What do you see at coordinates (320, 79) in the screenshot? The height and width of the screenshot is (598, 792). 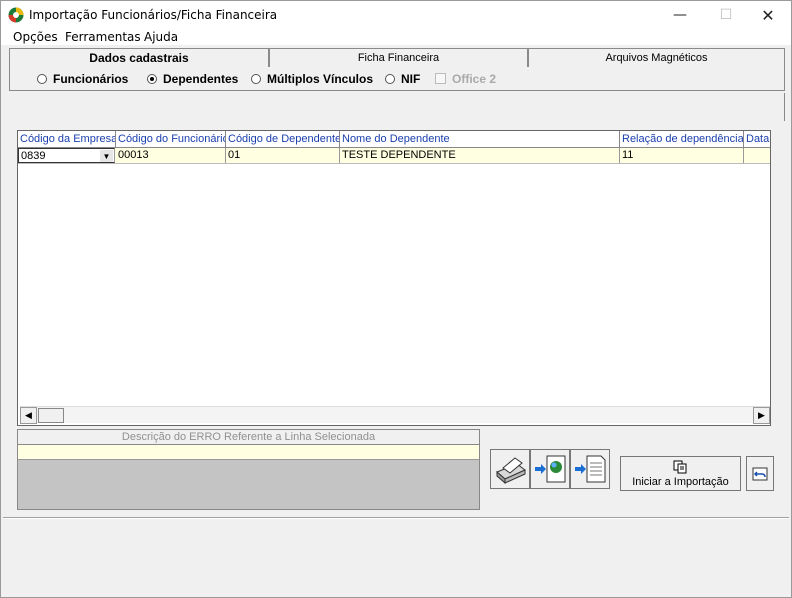 I see `radio-label: Múltiplos Vínculos` at bounding box center [320, 79].